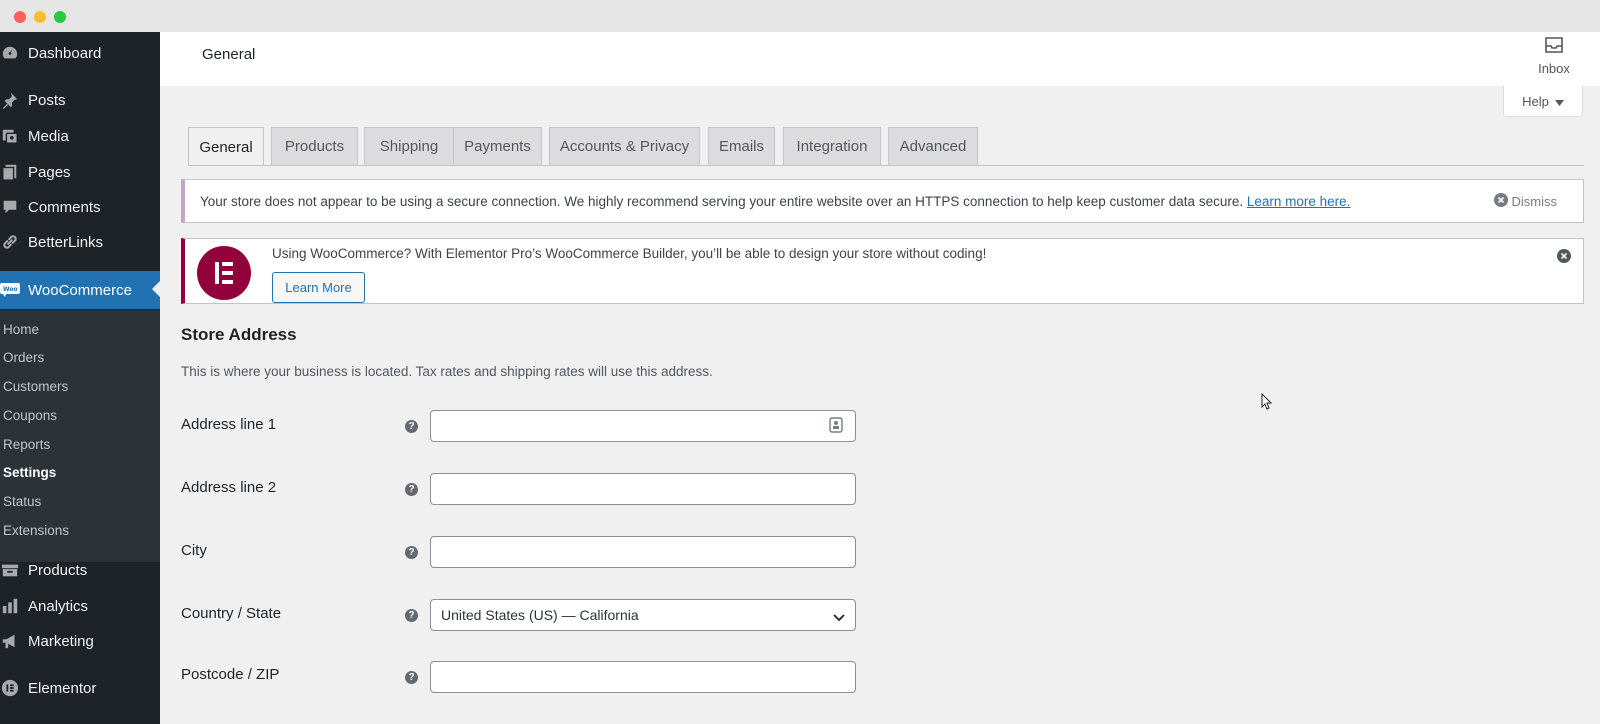 The image size is (1600, 724). Describe the element at coordinates (229, 424) in the screenshot. I see `address1-label: Address line 1` at that location.